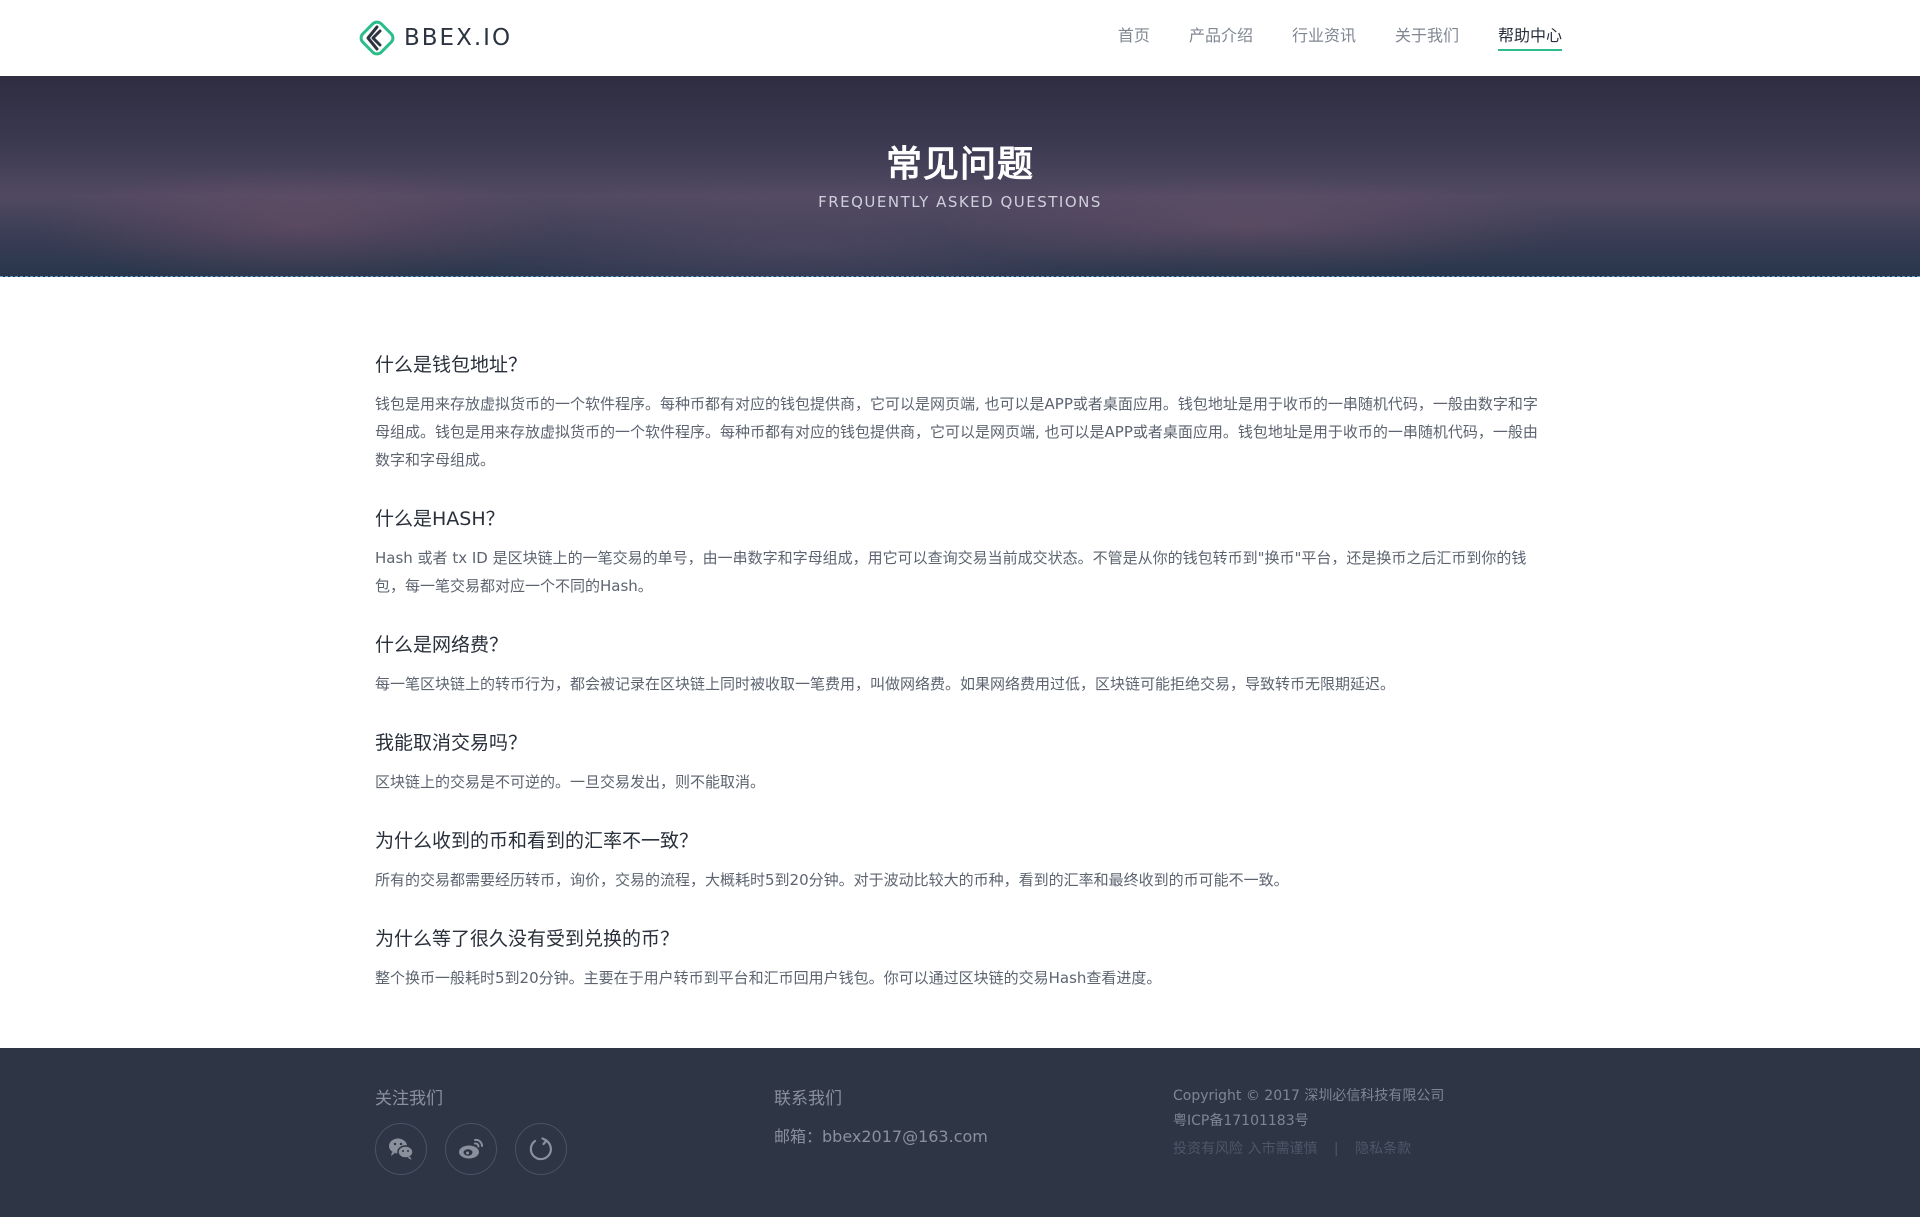 The height and width of the screenshot is (1217, 1920). Describe the element at coordinates (451, 365) in the screenshot. I see `faq-question: 什么是钱包地址？` at that location.